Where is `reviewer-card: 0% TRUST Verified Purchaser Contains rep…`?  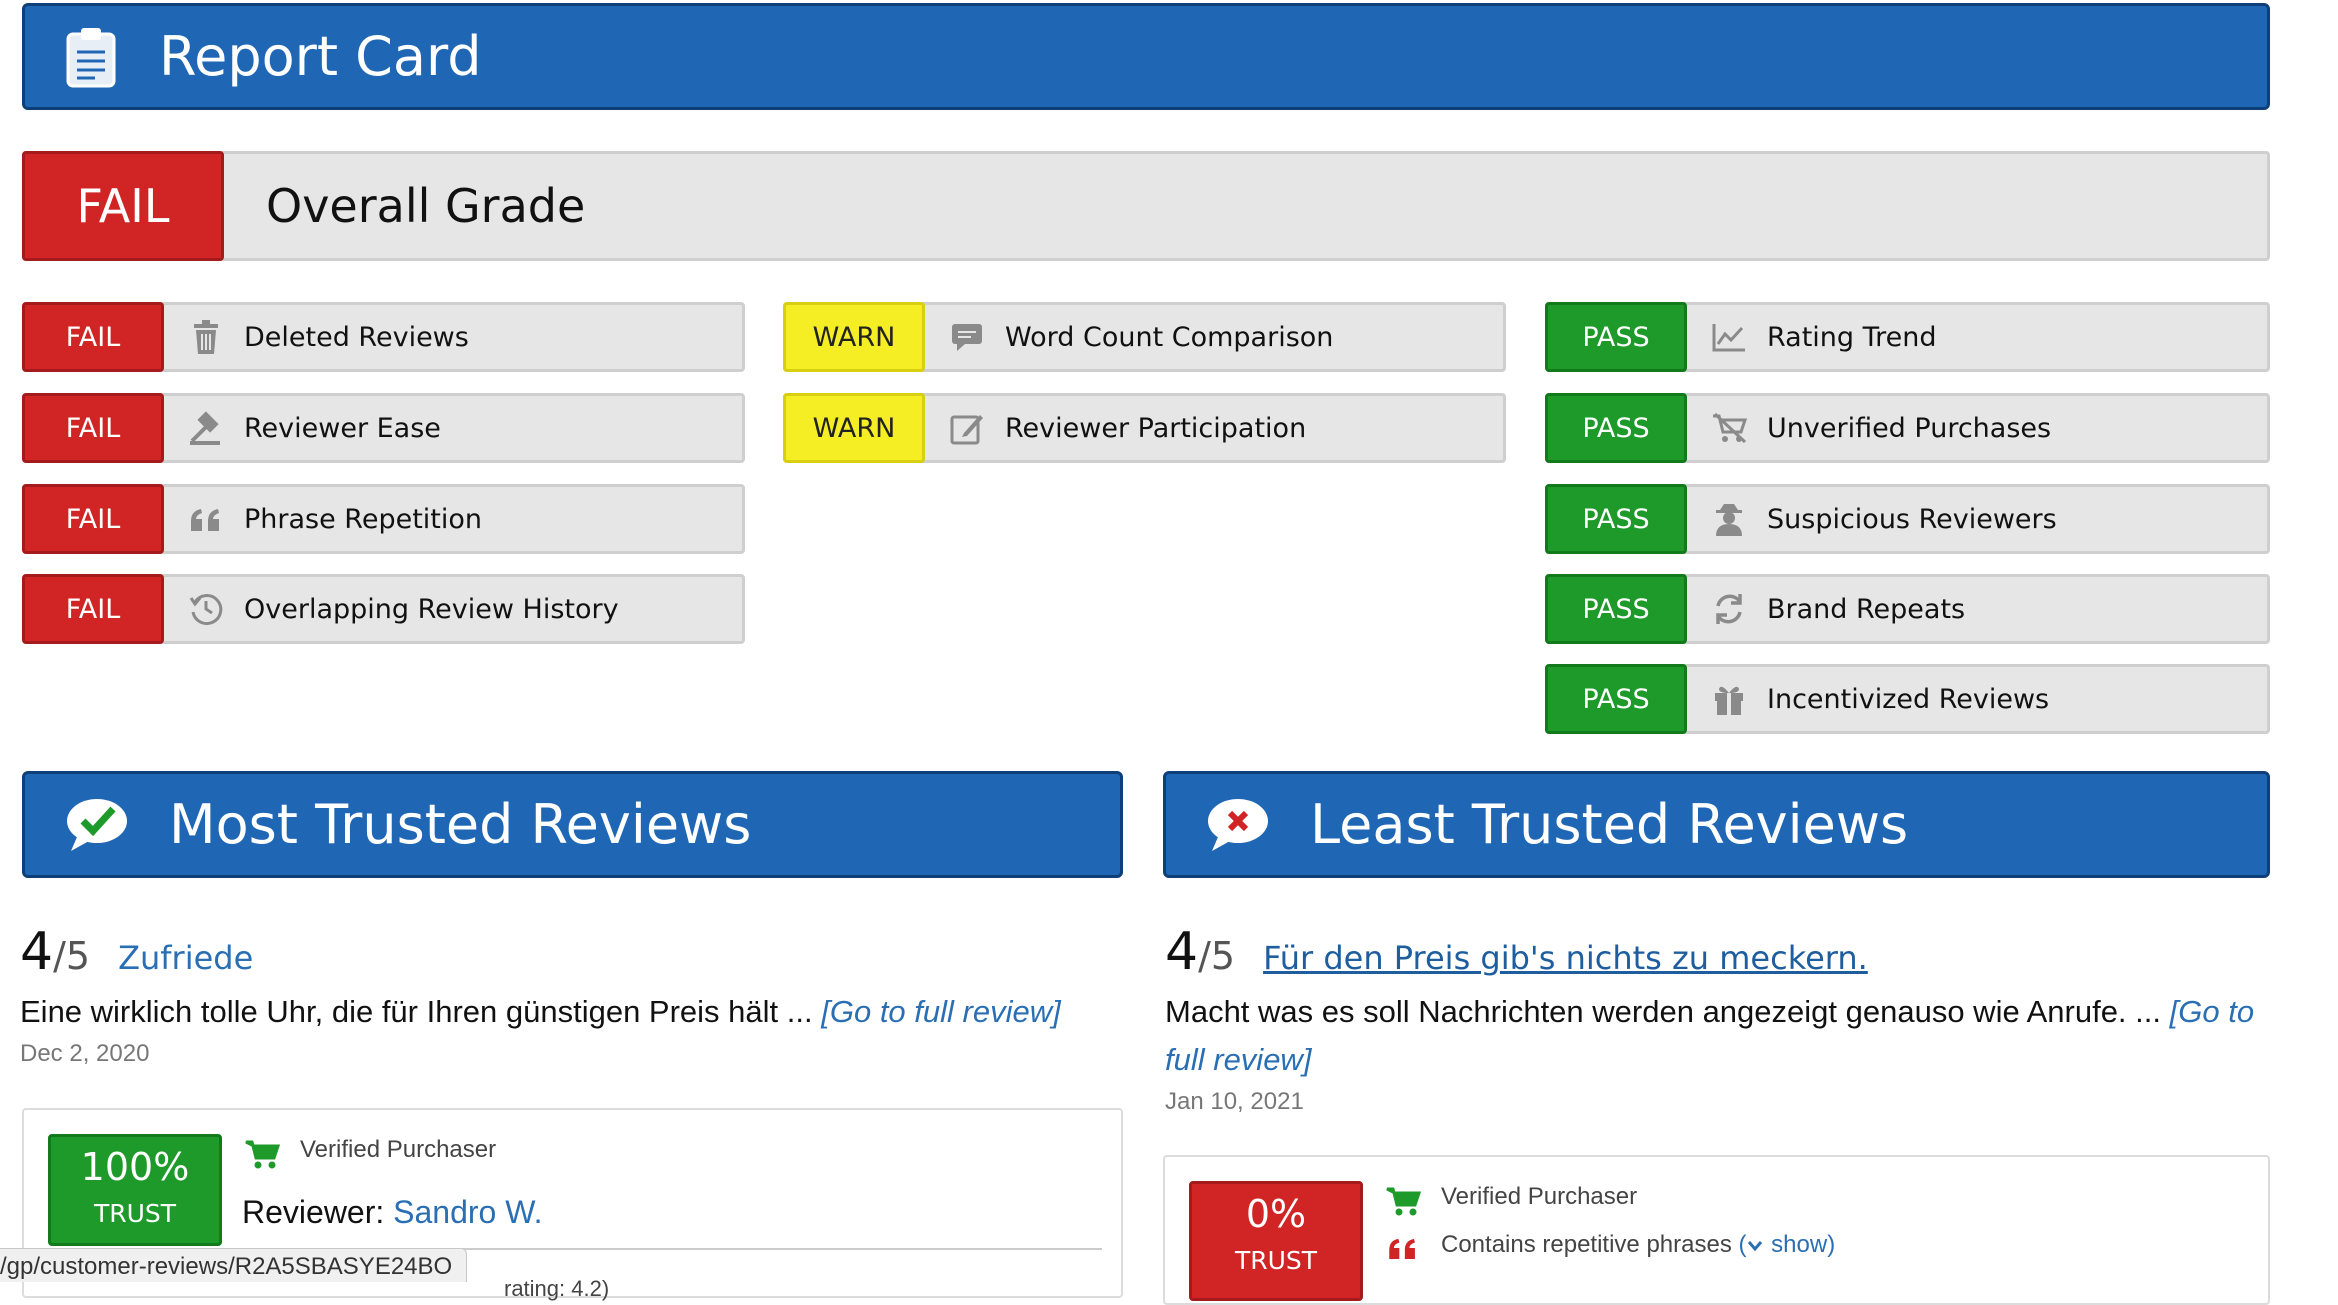 reviewer-card: 0% TRUST Verified Purchaser Contains rep… is located at coordinates (1716, 1230).